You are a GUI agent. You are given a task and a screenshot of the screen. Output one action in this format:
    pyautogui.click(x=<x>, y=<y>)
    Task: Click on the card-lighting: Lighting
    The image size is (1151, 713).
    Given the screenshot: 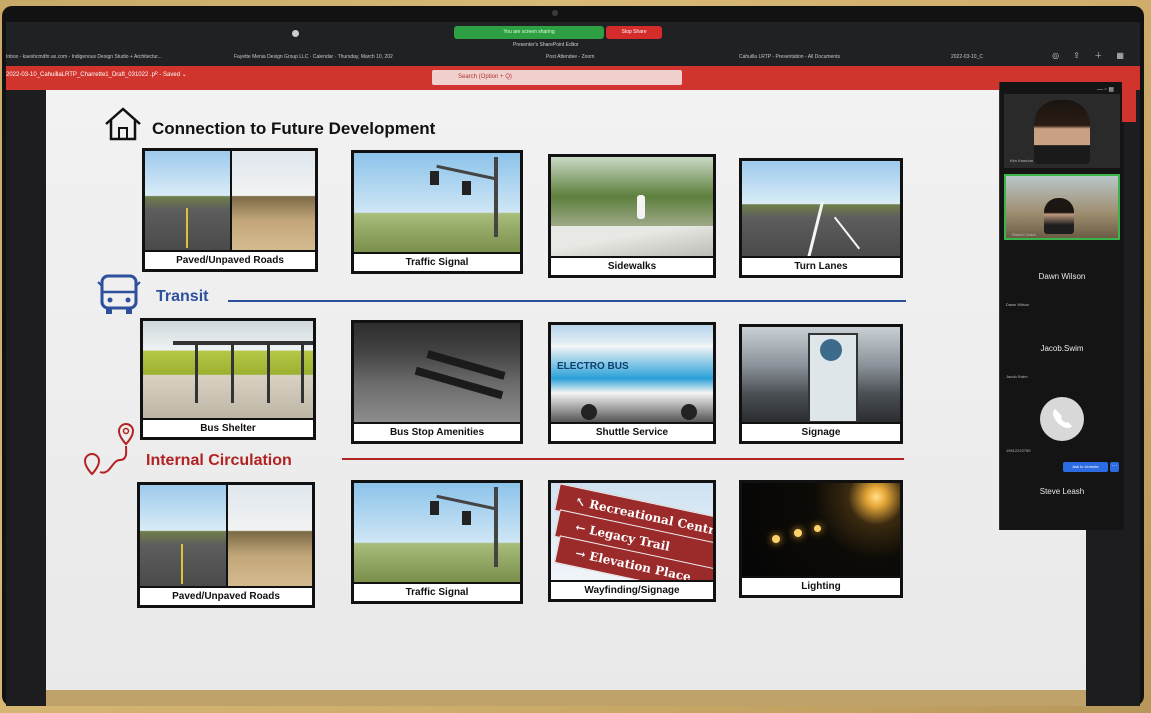 What is the action you would take?
    pyautogui.click(x=821, y=539)
    